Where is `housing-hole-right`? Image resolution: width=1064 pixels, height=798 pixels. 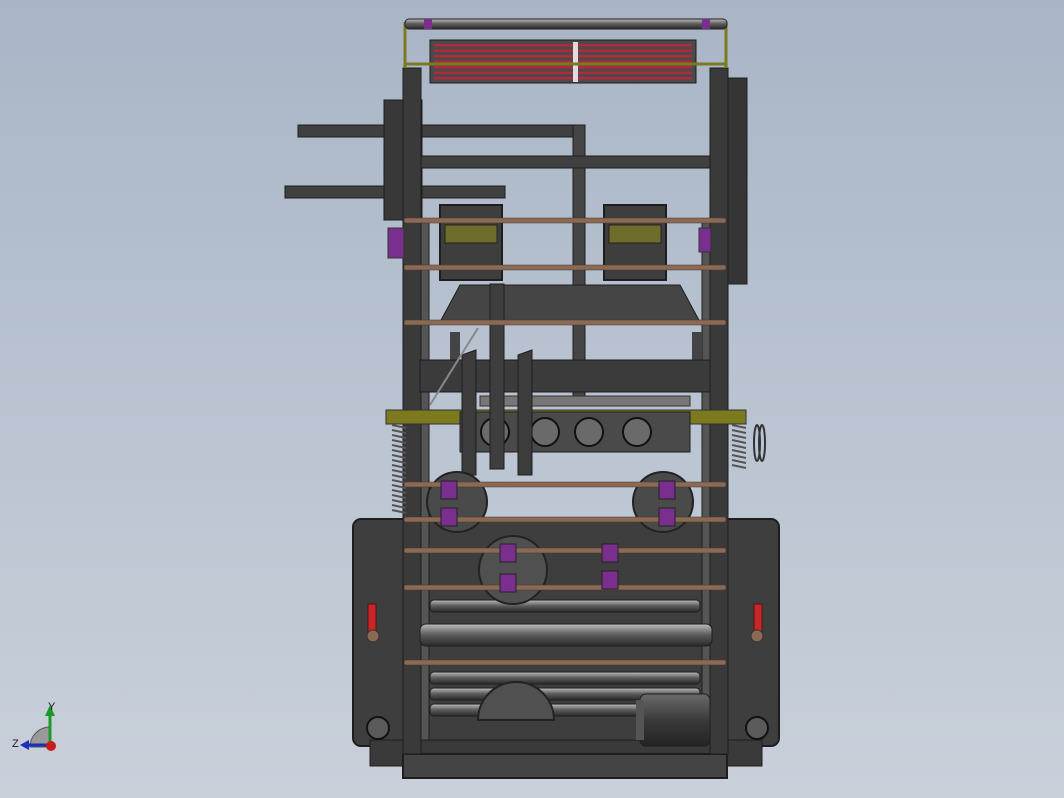 housing-hole-right is located at coordinates (757, 728).